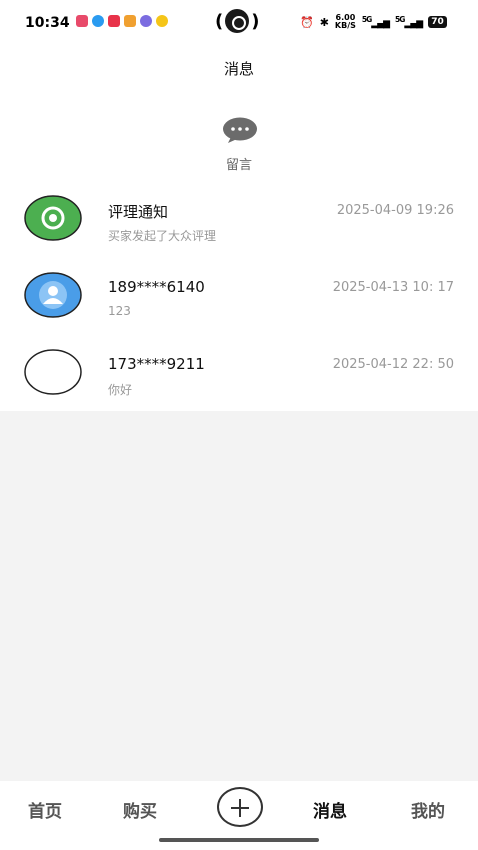 Image resolution: width=478 pixels, height=850 pixels. What do you see at coordinates (240, 807) in the screenshot?
I see `add-button` at bounding box center [240, 807].